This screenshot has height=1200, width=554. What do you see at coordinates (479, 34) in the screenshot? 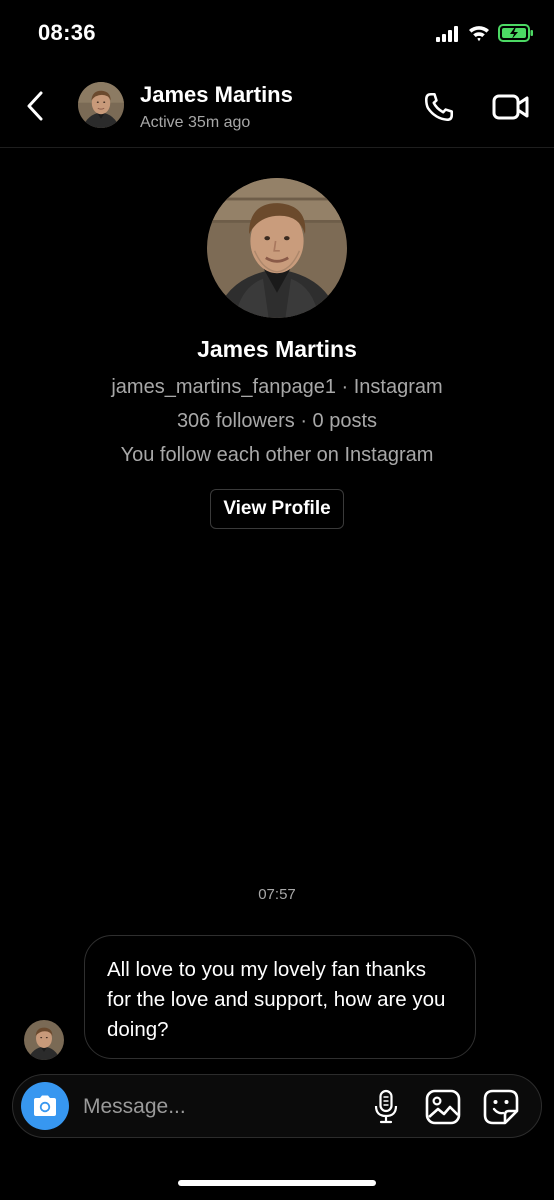
I see `wifi-icon` at bounding box center [479, 34].